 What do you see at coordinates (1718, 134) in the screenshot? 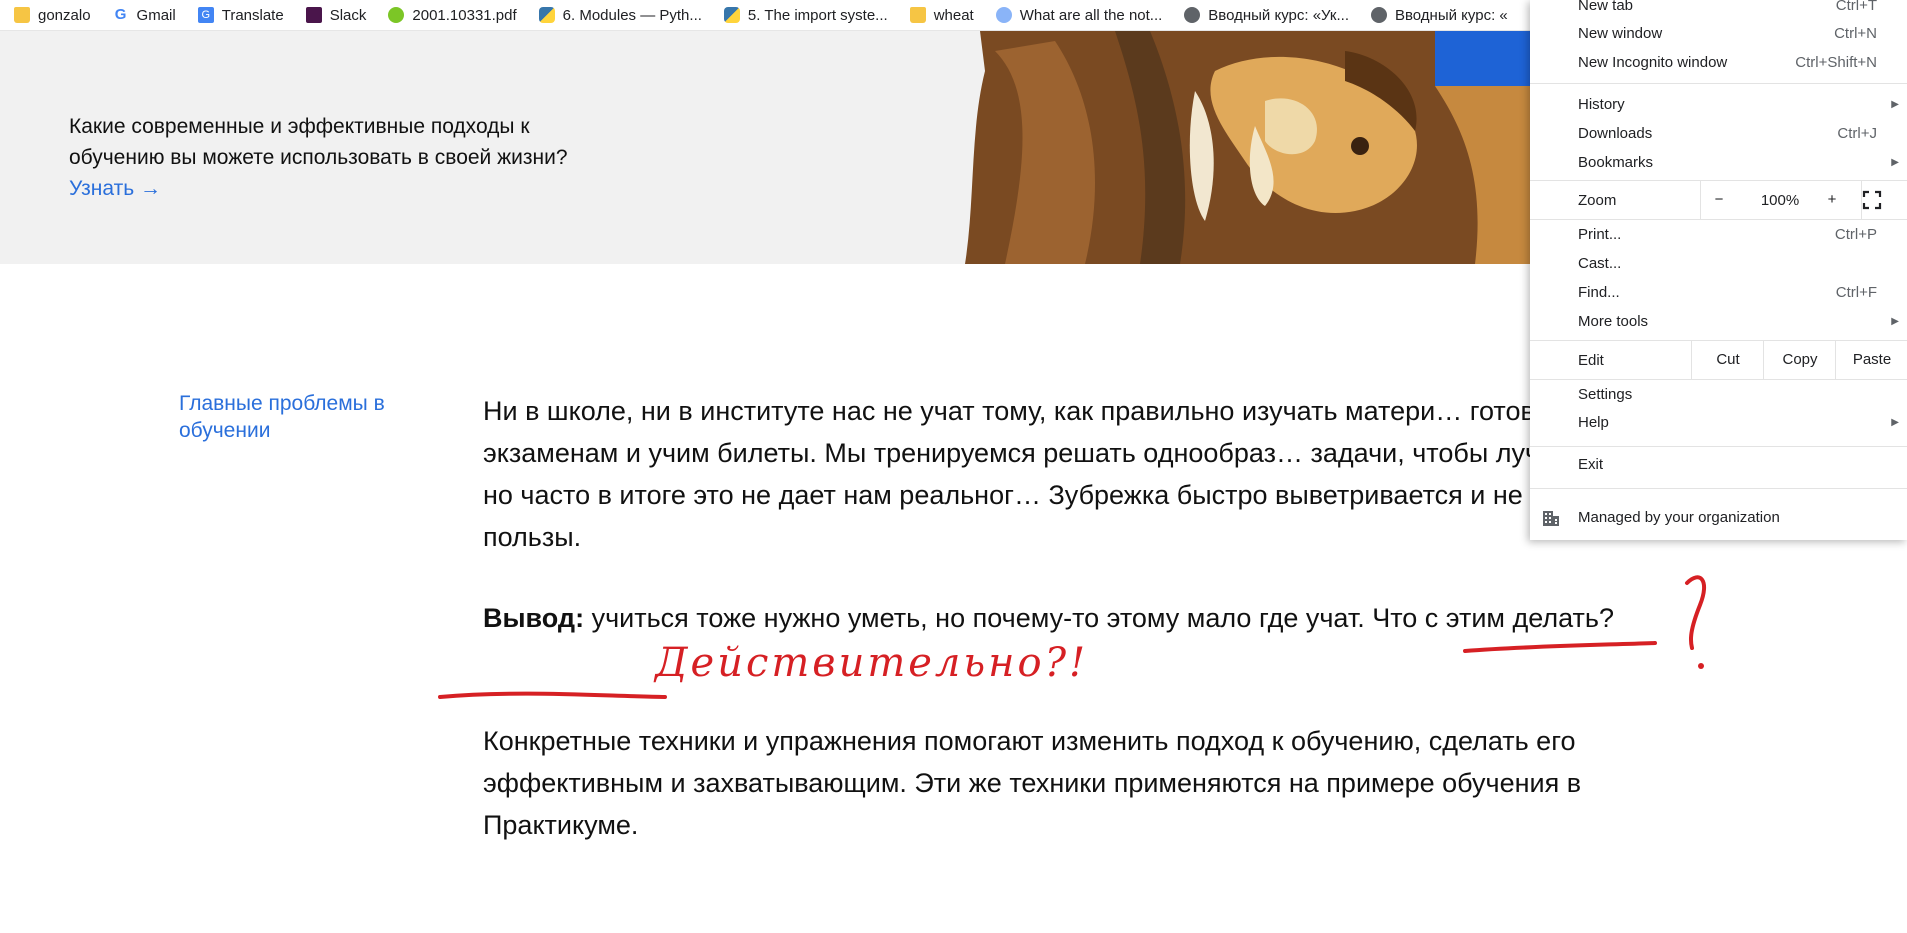
I see `menu-item-downloads: Downloads Ctrl+J` at bounding box center [1718, 134].